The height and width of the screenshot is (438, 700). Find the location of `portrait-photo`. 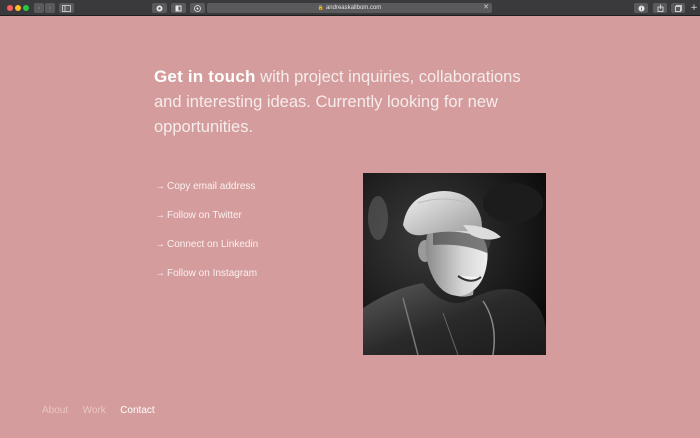

portrait-photo is located at coordinates (454, 264).